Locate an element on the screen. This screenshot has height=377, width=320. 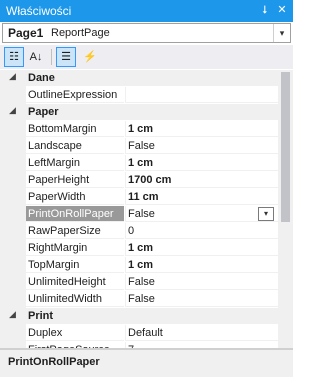
property-row-paperwidth: PaperWidth 11 cm is located at coordinates (139, 197).